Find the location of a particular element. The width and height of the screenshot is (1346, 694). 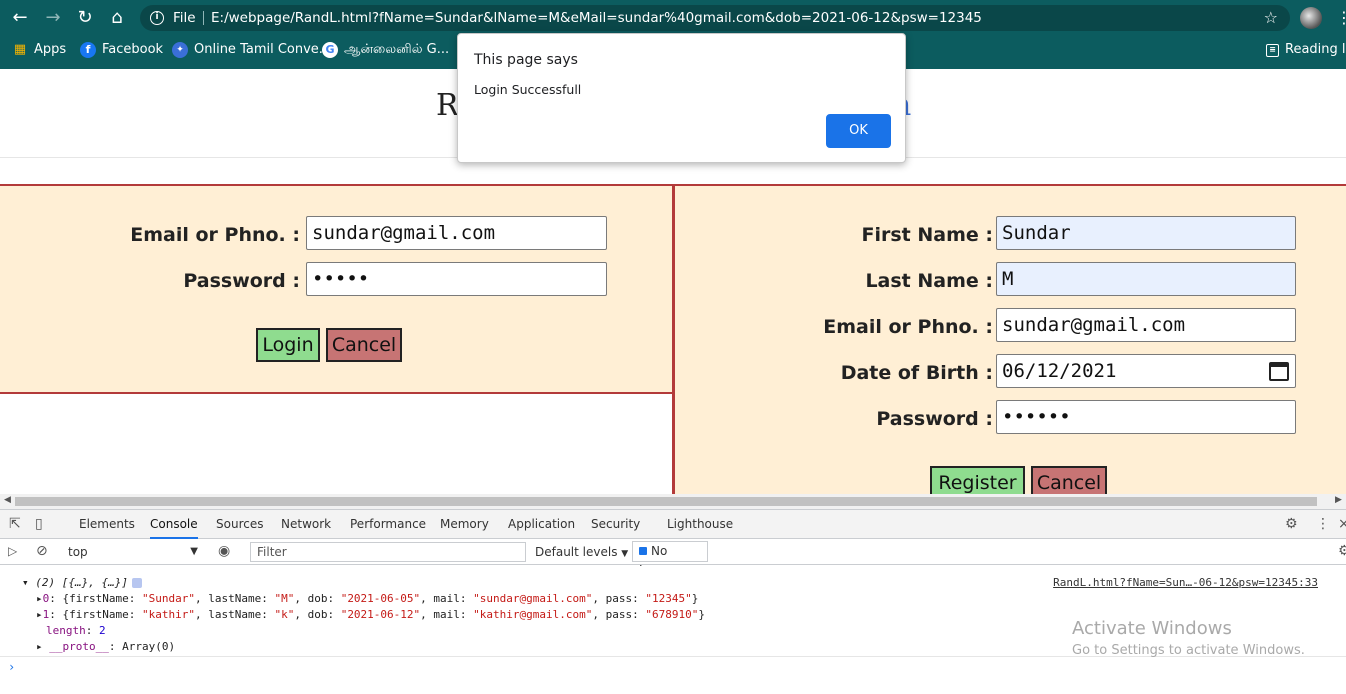

browser-menu-icon: ⋮ is located at coordinates (1341, 18).